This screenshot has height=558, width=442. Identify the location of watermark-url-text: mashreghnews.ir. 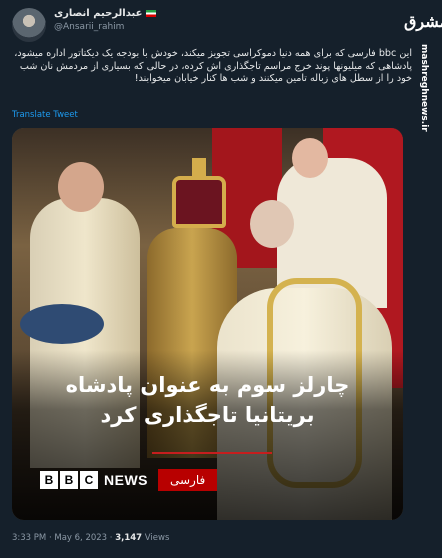
(424, 88).